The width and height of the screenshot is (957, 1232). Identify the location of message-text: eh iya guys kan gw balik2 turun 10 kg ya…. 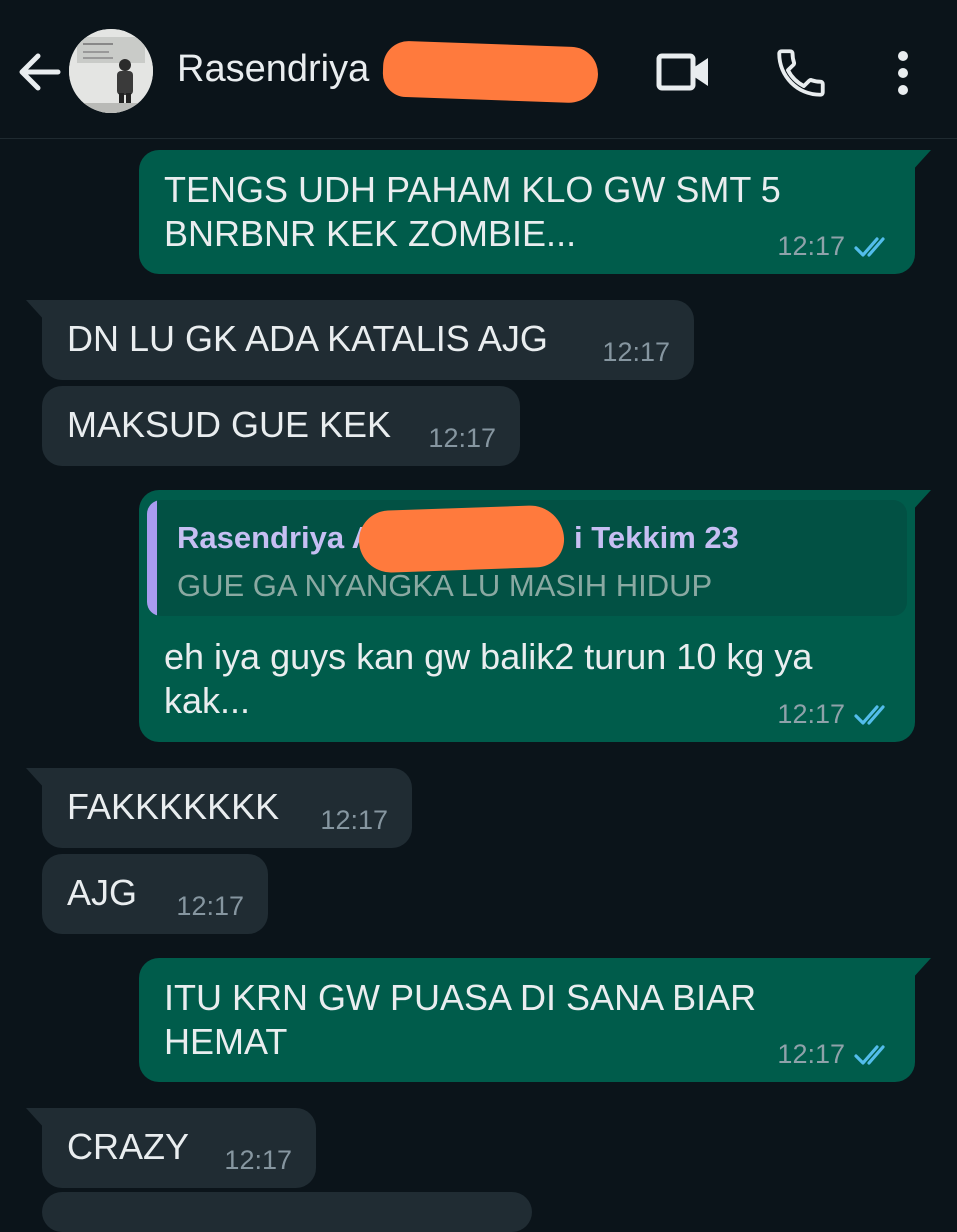
(488, 678).